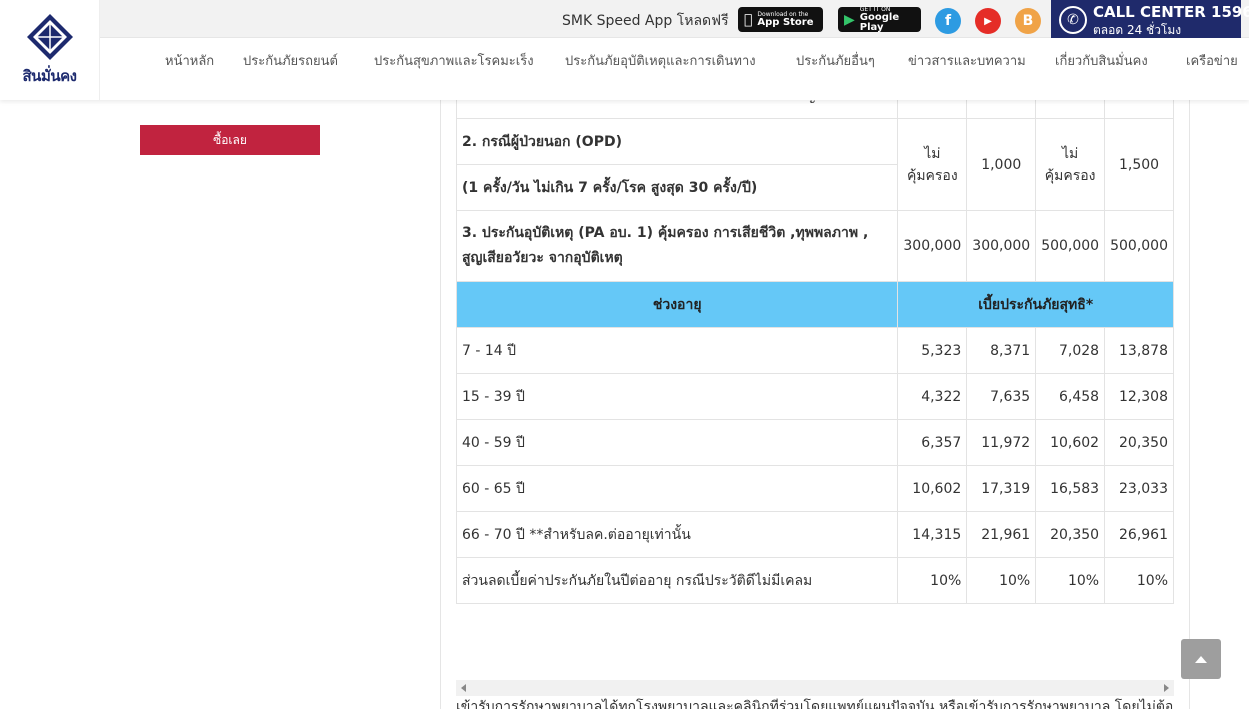  Describe the element at coordinates (849, 19) in the screenshot. I see `play-store-icon: ▶` at that location.